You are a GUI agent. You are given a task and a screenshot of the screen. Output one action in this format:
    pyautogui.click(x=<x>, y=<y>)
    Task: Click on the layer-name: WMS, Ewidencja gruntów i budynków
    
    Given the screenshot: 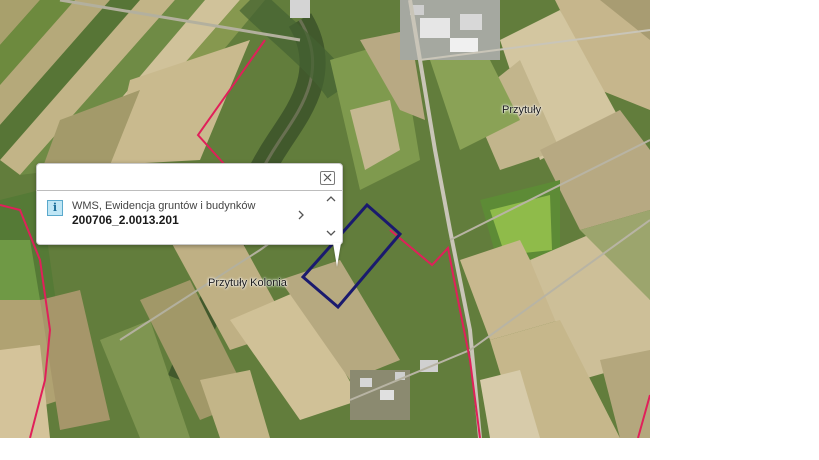 What is the action you would take?
    pyautogui.click(x=164, y=206)
    